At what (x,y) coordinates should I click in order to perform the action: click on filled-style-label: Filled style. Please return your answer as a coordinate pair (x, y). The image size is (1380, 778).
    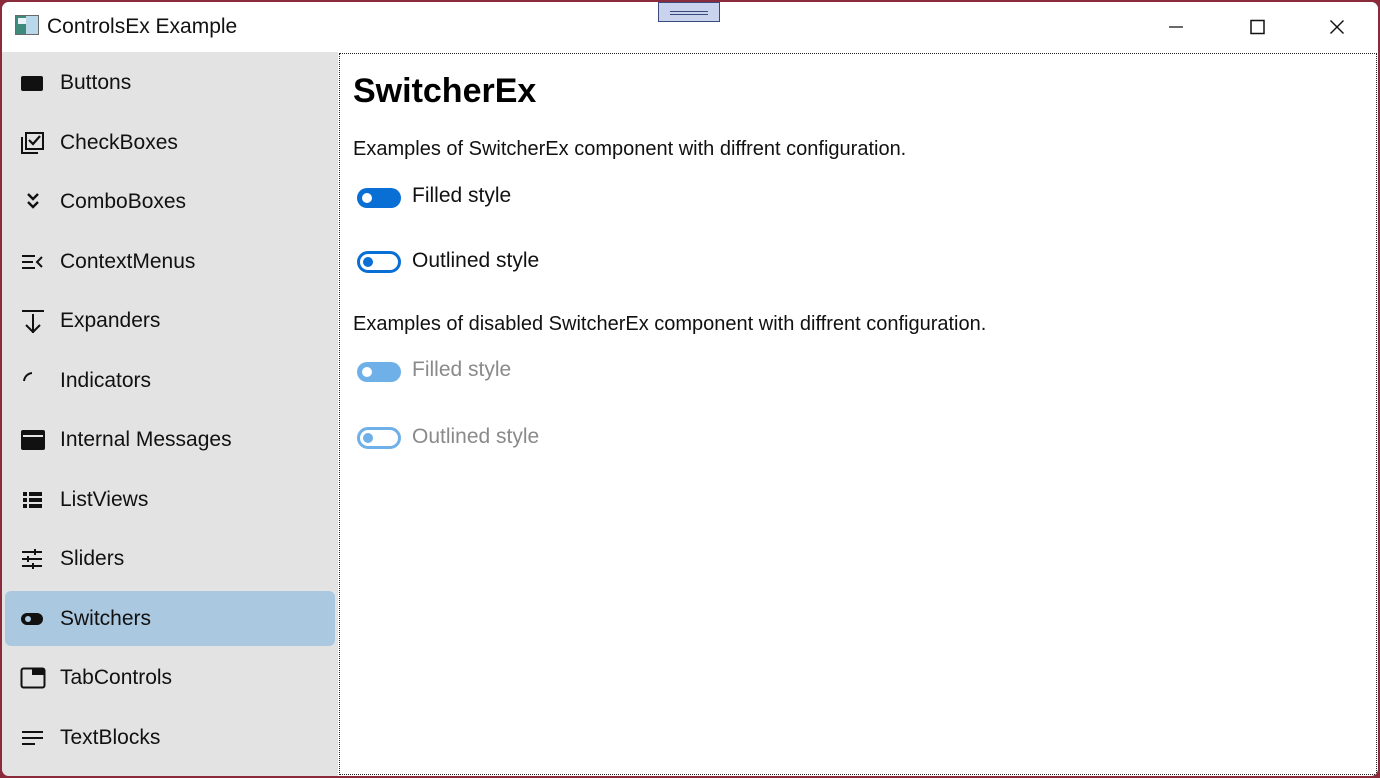
    Looking at the image, I should click on (462, 195).